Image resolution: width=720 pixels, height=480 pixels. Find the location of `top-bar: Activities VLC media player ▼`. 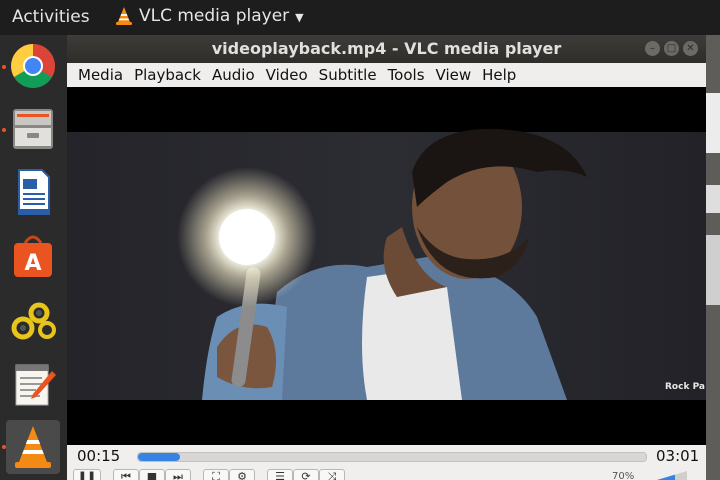

top-bar: Activities VLC media player ▼ is located at coordinates (360, 17).